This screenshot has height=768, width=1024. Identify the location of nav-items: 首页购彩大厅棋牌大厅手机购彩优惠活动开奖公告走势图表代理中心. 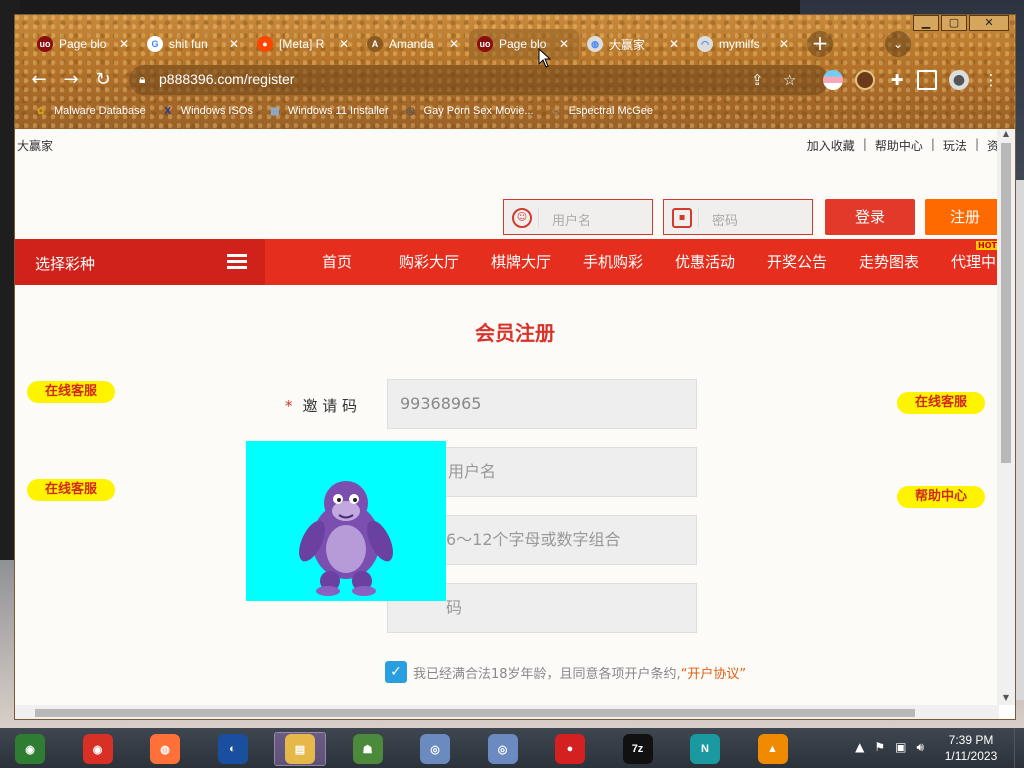
(645, 262).